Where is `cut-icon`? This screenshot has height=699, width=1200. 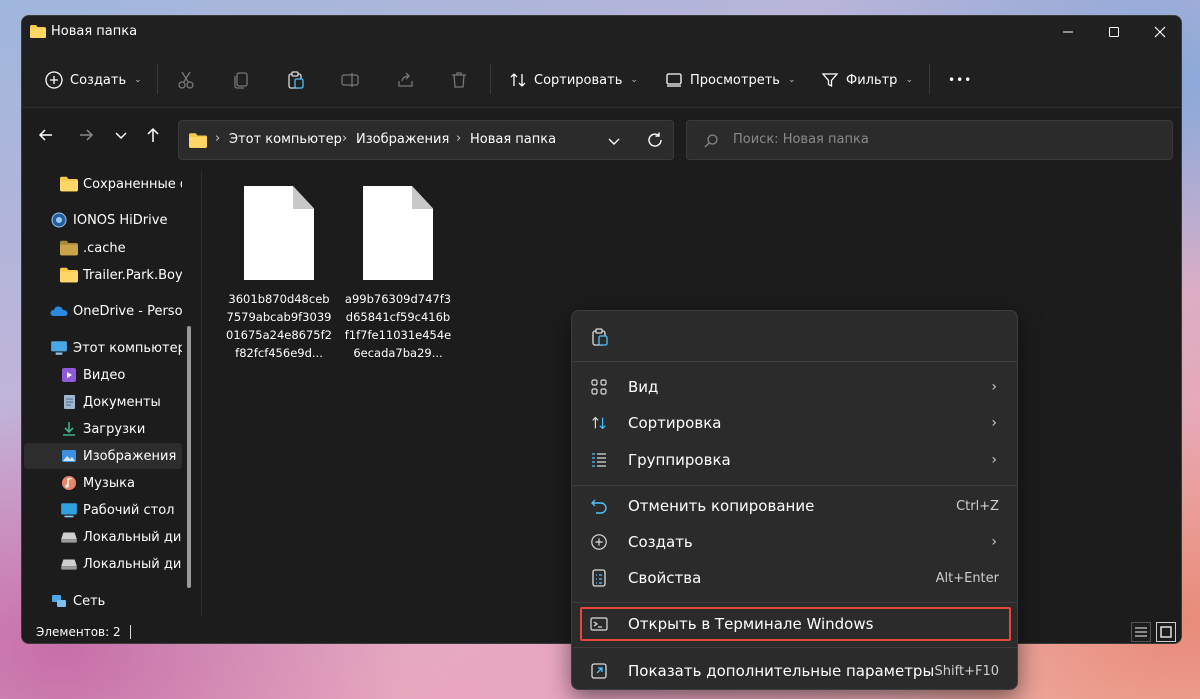 cut-icon is located at coordinates (186, 80).